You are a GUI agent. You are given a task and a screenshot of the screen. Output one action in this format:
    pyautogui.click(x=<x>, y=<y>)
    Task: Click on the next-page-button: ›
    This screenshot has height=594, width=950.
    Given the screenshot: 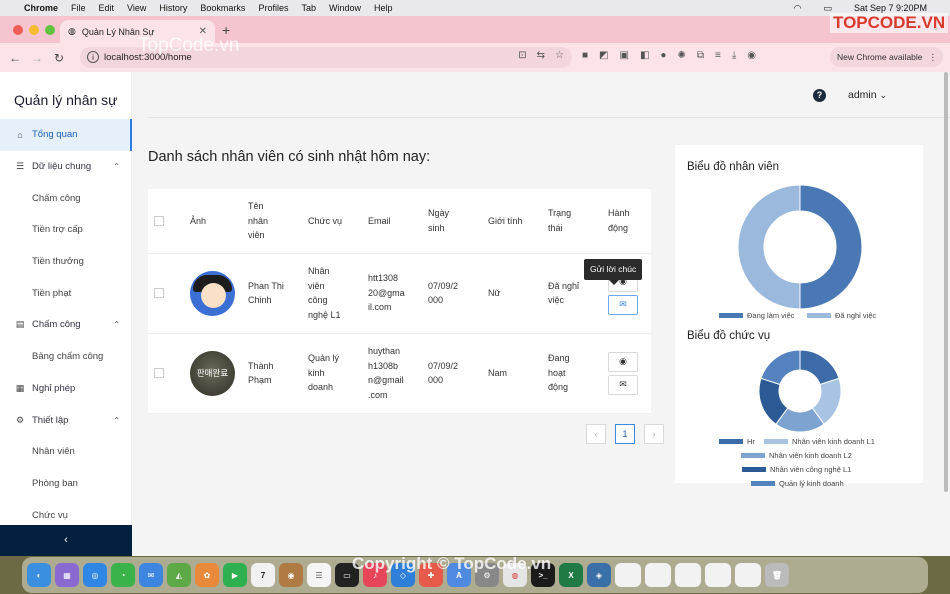 What is the action you would take?
    pyautogui.click(x=654, y=434)
    